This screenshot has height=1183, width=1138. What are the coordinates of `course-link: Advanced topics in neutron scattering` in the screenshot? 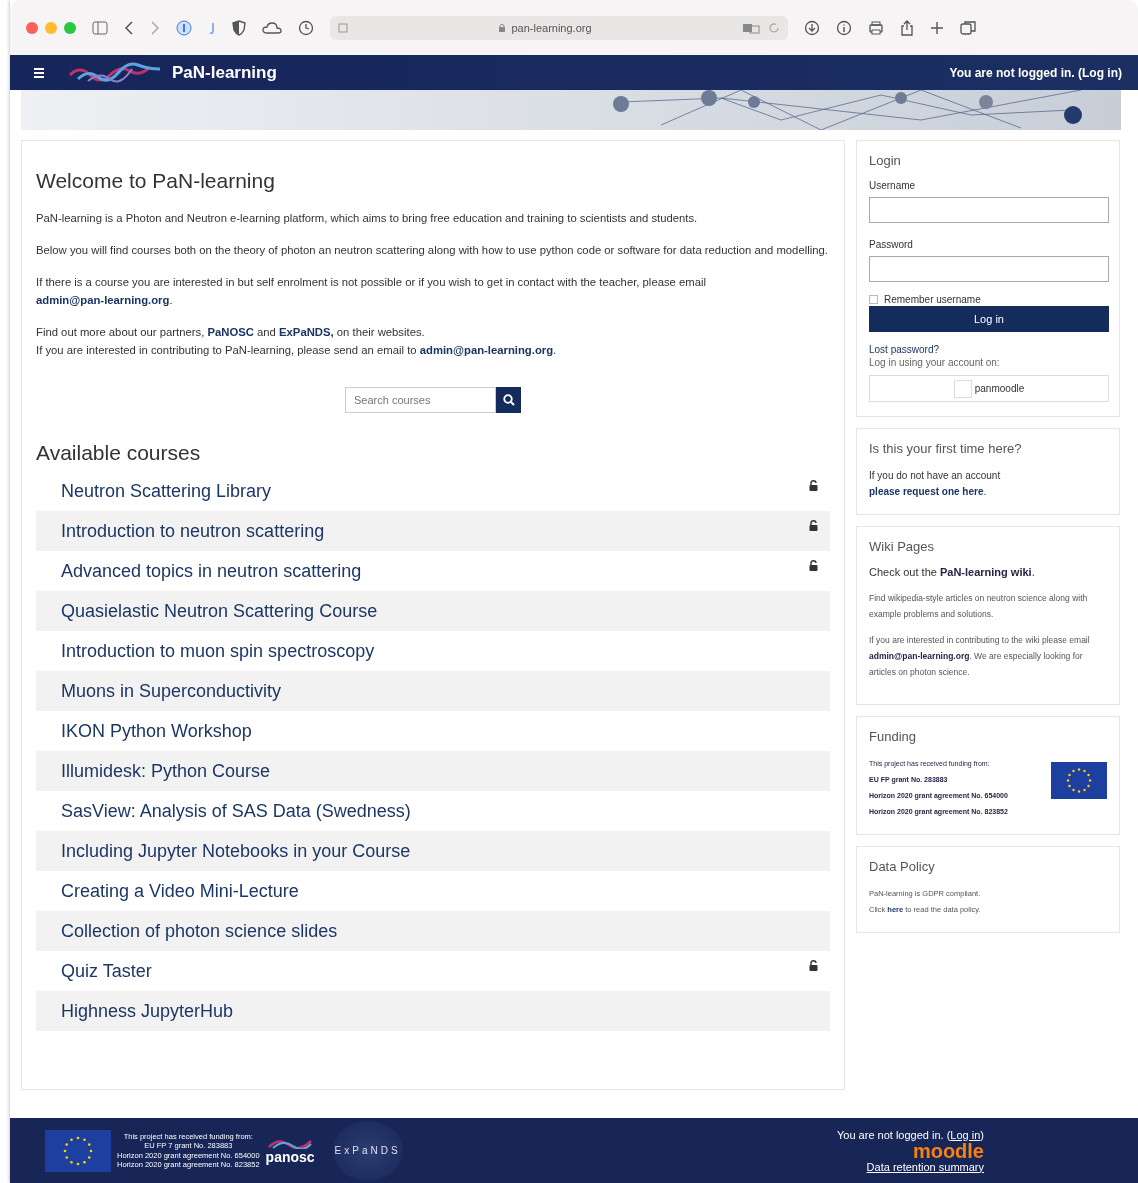 It's located at (211, 571).